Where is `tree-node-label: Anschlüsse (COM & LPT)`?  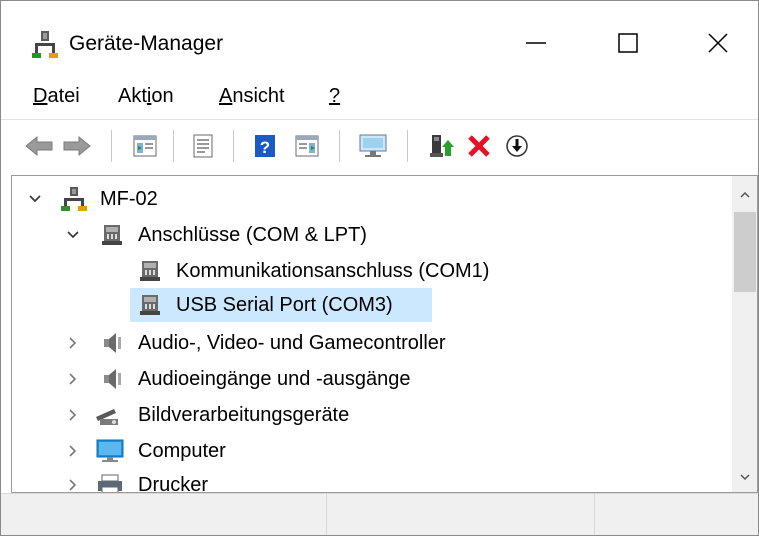
tree-node-label: Anschlüsse (COM & LPT) is located at coordinates (252, 235).